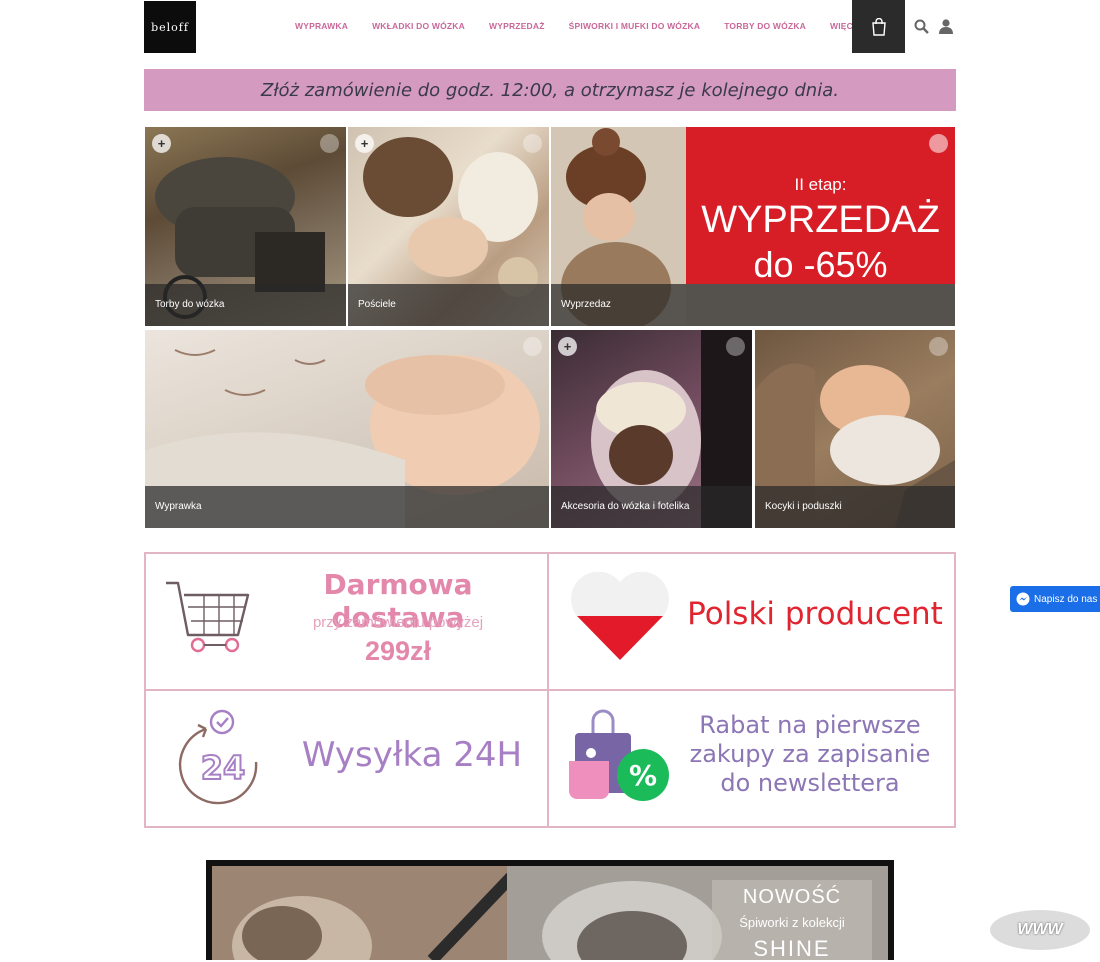 The width and height of the screenshot is (1100, 962). I want to click on nav-item-wkladki: WKŁADKI DO WÓZKA, so click(418, 26).